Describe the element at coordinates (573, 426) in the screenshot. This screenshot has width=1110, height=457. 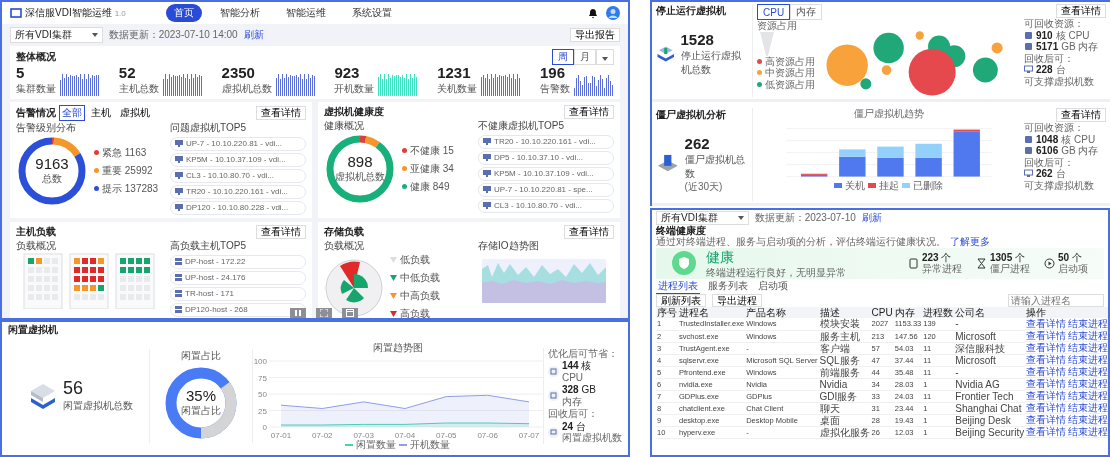
I see `resource-value: 24 台` at that location.